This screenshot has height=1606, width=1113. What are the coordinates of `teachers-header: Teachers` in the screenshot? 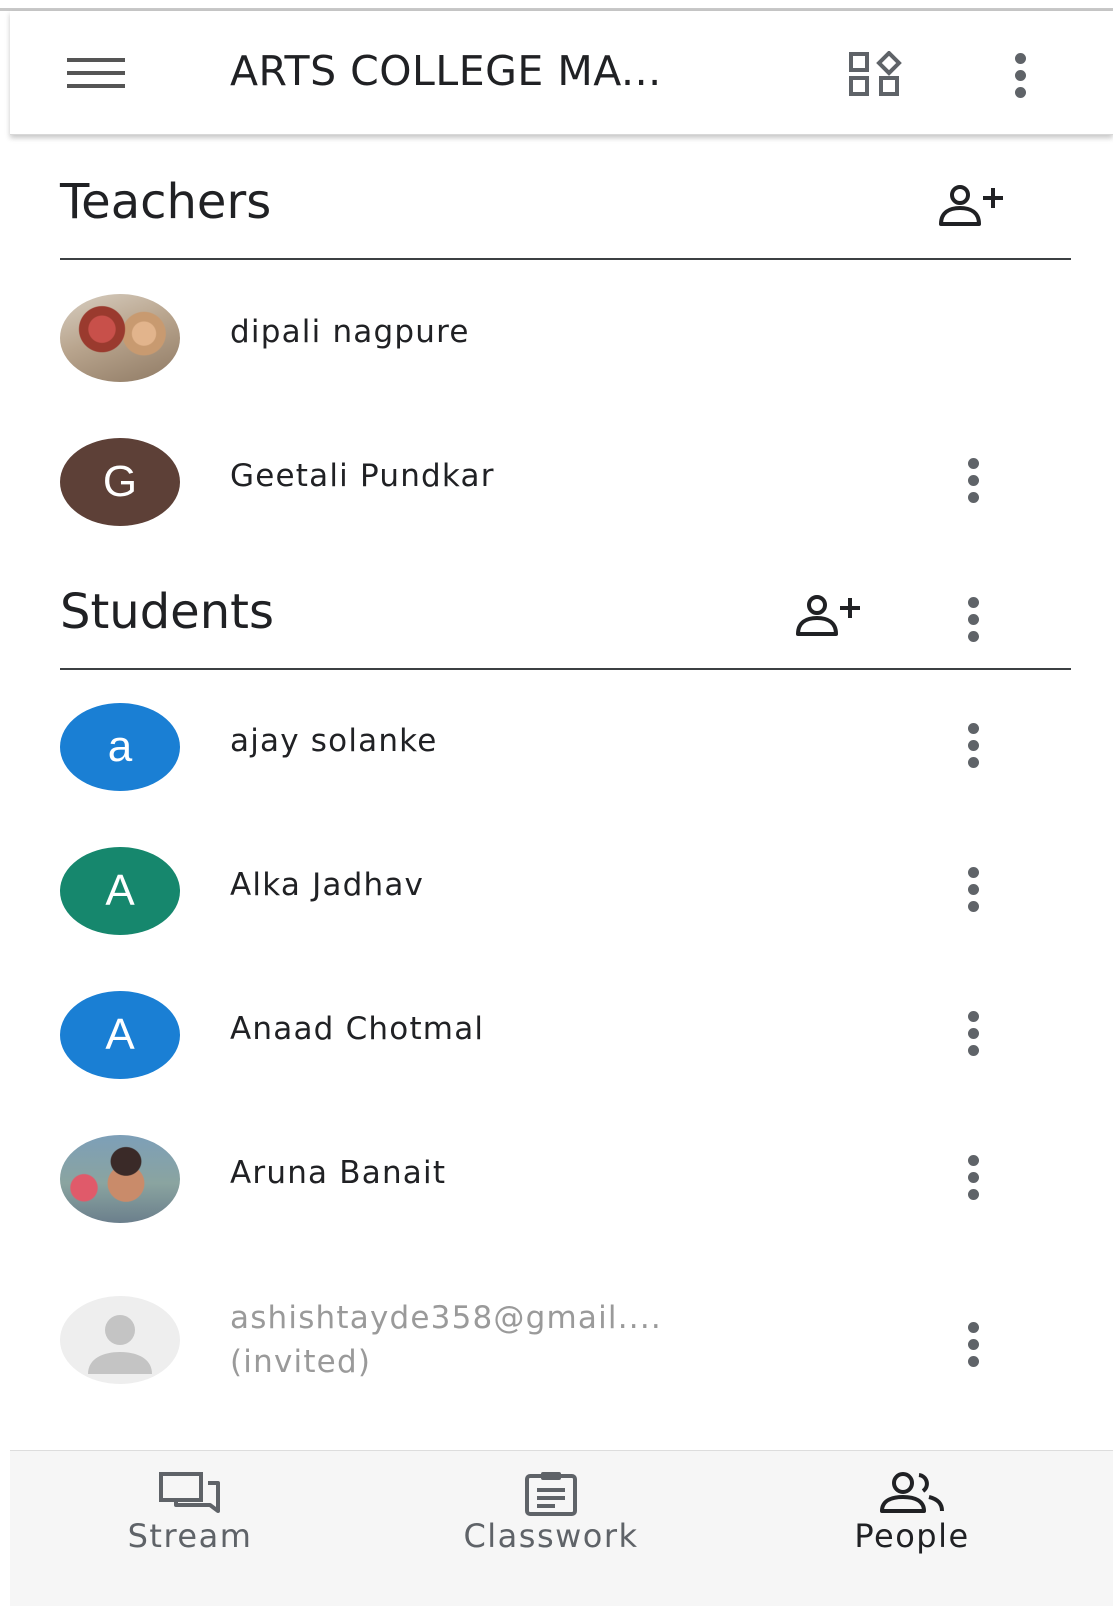 It's located at (565, 215).